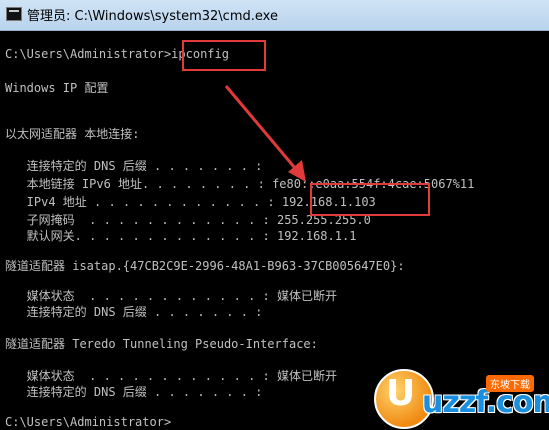 Image resolution: width=549 pixels, height=430 pixels. Describe the element at coordinates (458, 398) in the screenshot. I see `site-watermark: U uzzf.com 东坡下载` at that location.